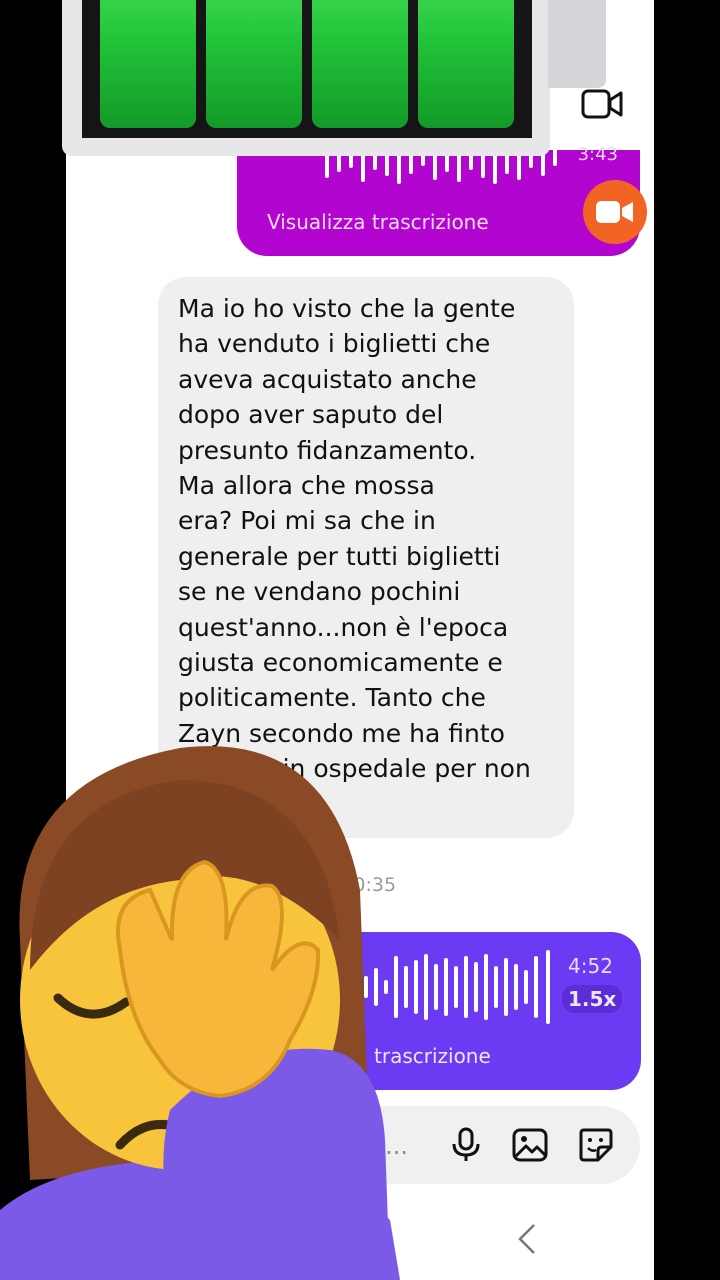 The width and height of the screenshot is (720, 1280). I want to click on video-record-icon, so click(614, 212).